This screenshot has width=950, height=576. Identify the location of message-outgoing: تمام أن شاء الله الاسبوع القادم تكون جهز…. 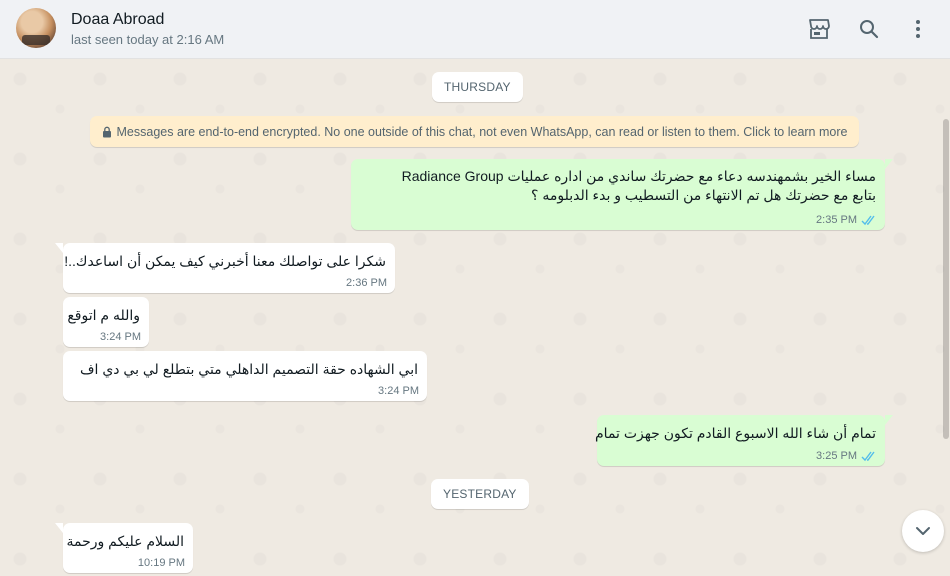
(744, 440).